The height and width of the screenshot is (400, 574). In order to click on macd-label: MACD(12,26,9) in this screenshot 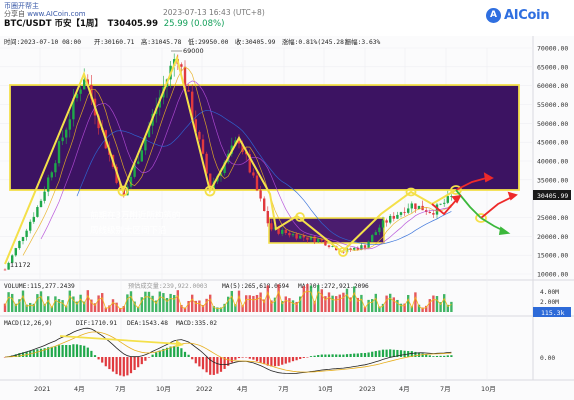, I will do `click(28, 323)`.